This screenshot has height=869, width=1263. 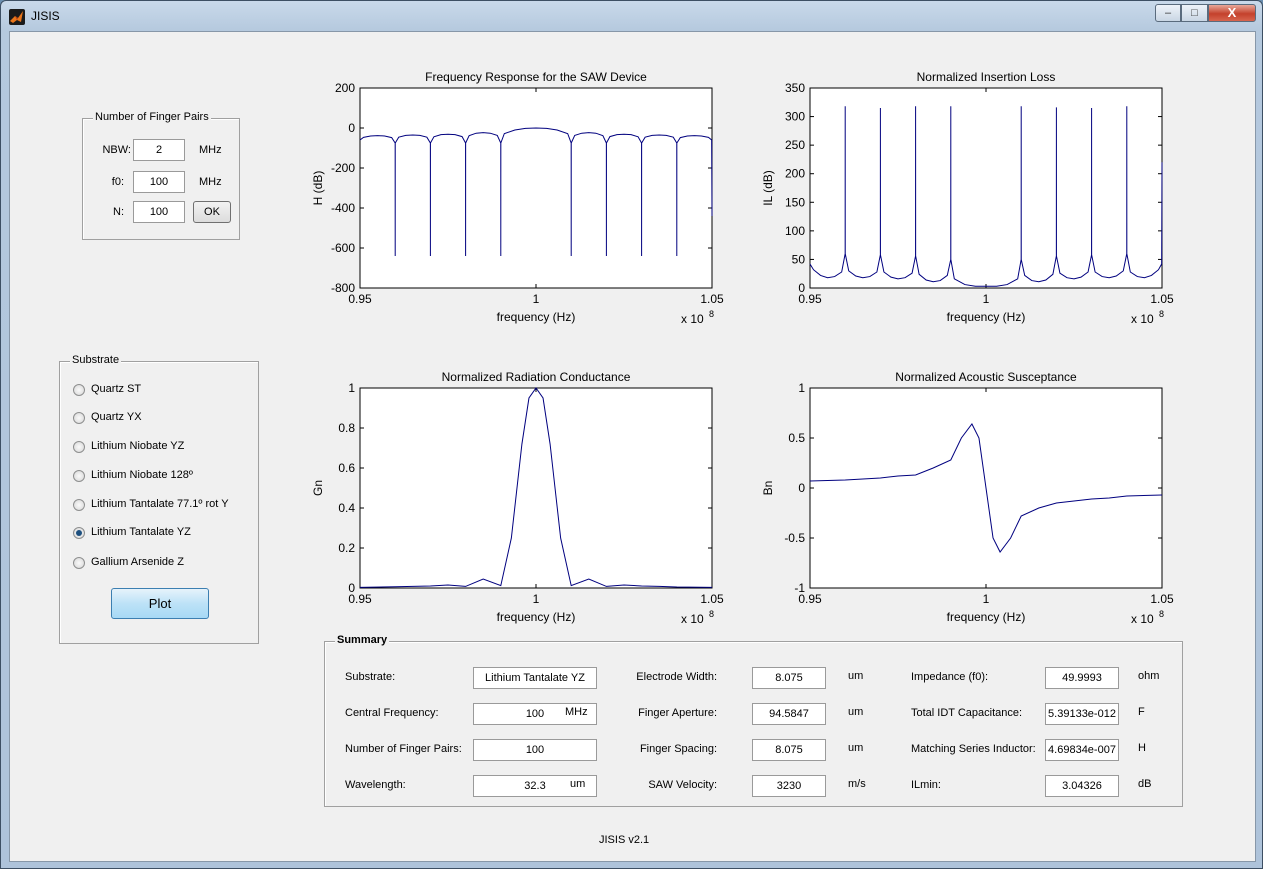 What do you see at coordinates (1082, 714) in the screenshot?
I see `summary-value-field: 5.39133e-012` at bounding box center [1082, 714].